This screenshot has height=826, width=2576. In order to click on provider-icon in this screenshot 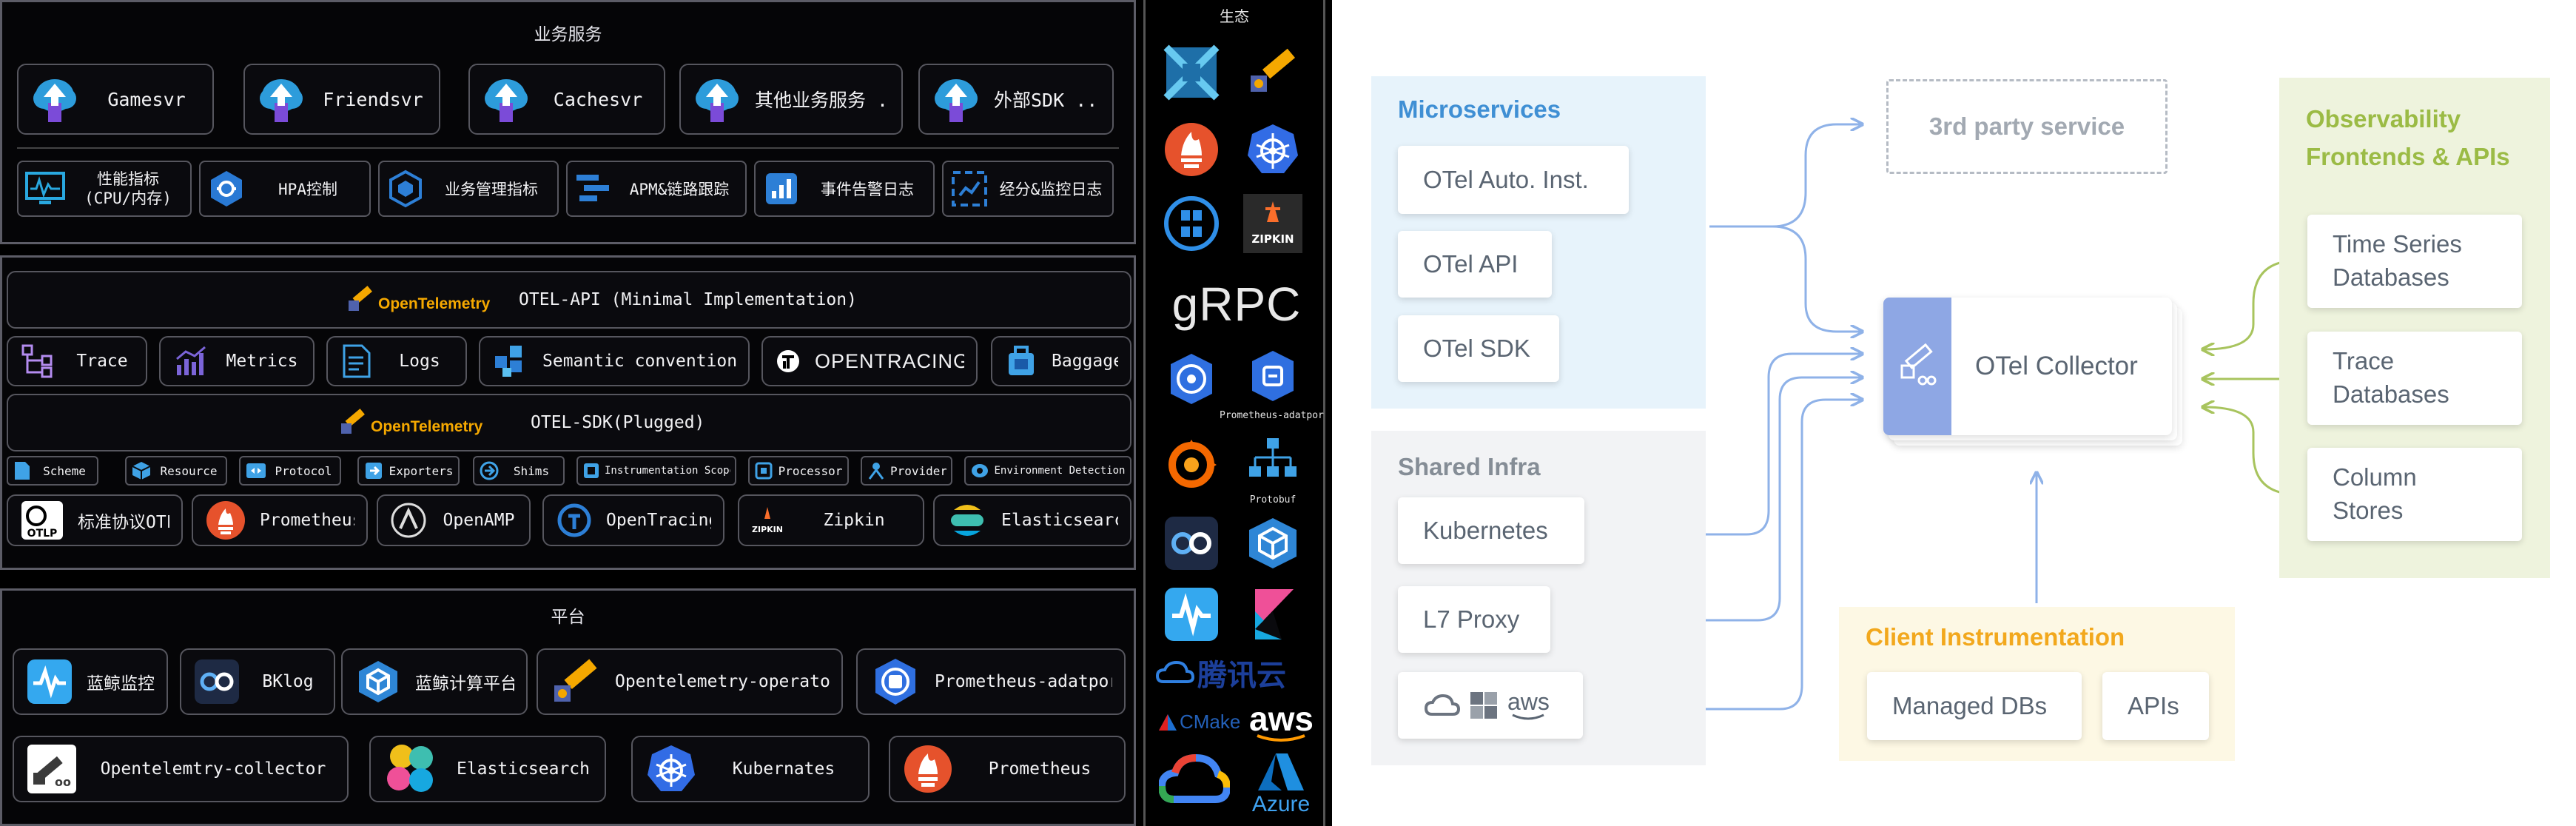, I will do `click(876, 470)`.